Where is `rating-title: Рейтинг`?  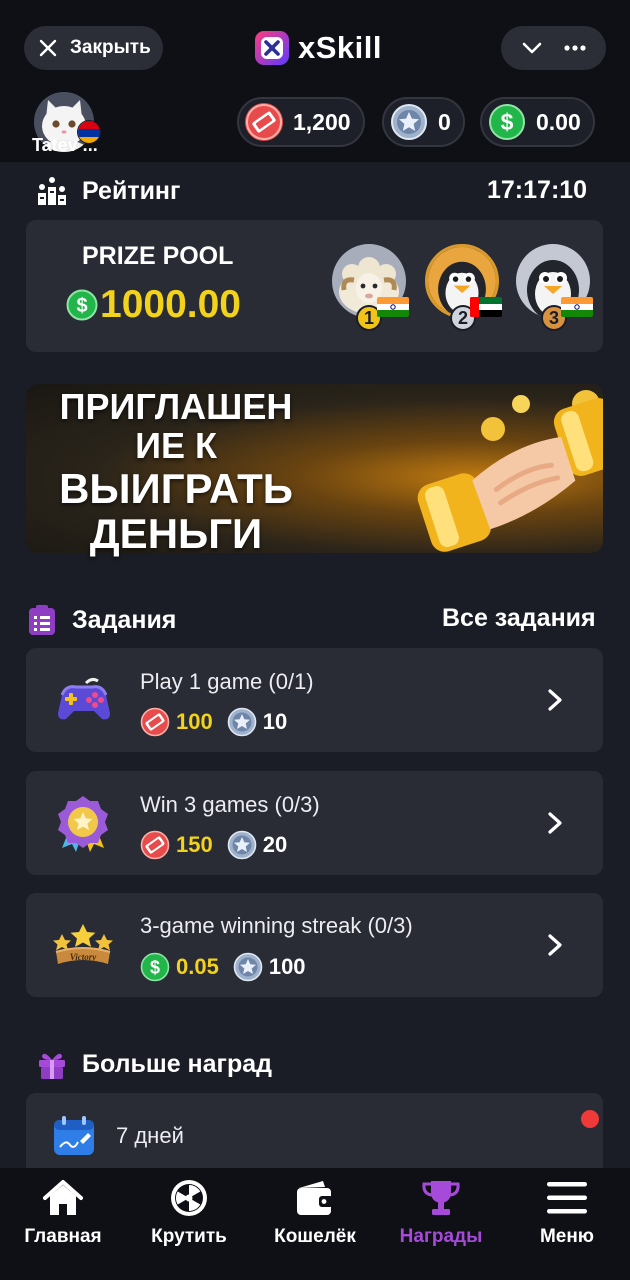
rating-title: Рейтинг is located at coordinates (131, 190).